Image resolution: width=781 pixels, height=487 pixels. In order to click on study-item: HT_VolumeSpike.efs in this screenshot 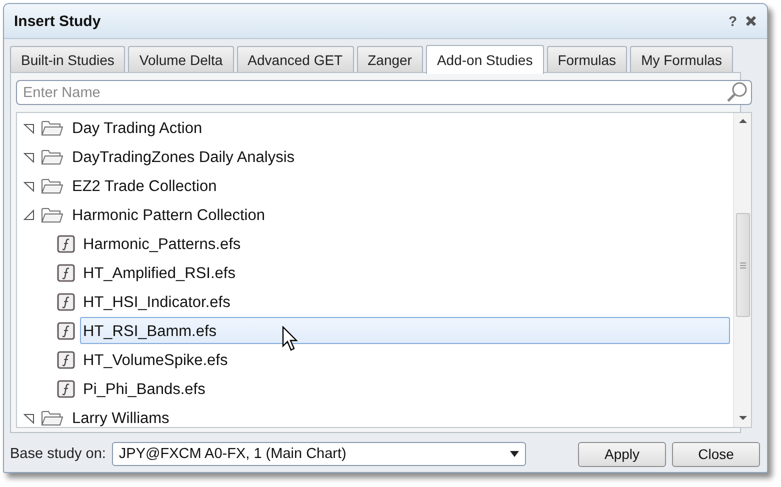, I will do `click(156, 359)`.